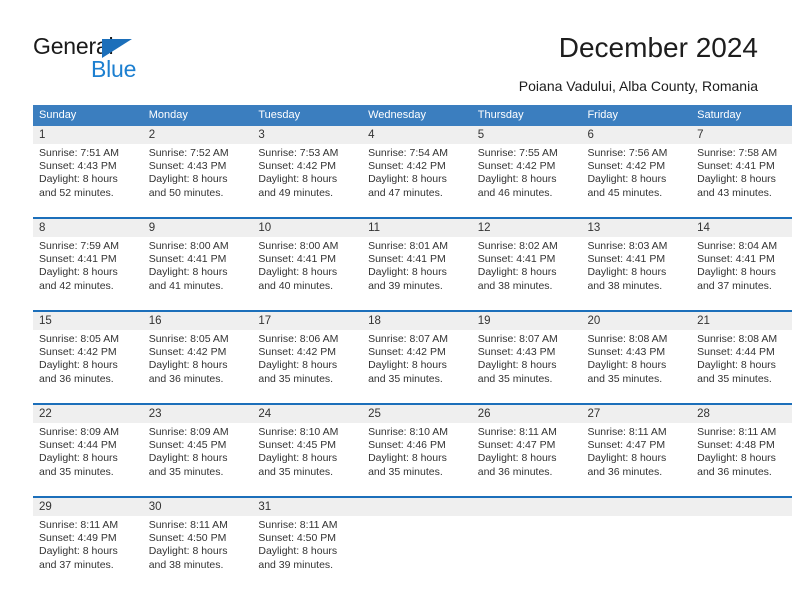 The image size is (792, 612). I want to click on day-number: 31, so click(307, 506).